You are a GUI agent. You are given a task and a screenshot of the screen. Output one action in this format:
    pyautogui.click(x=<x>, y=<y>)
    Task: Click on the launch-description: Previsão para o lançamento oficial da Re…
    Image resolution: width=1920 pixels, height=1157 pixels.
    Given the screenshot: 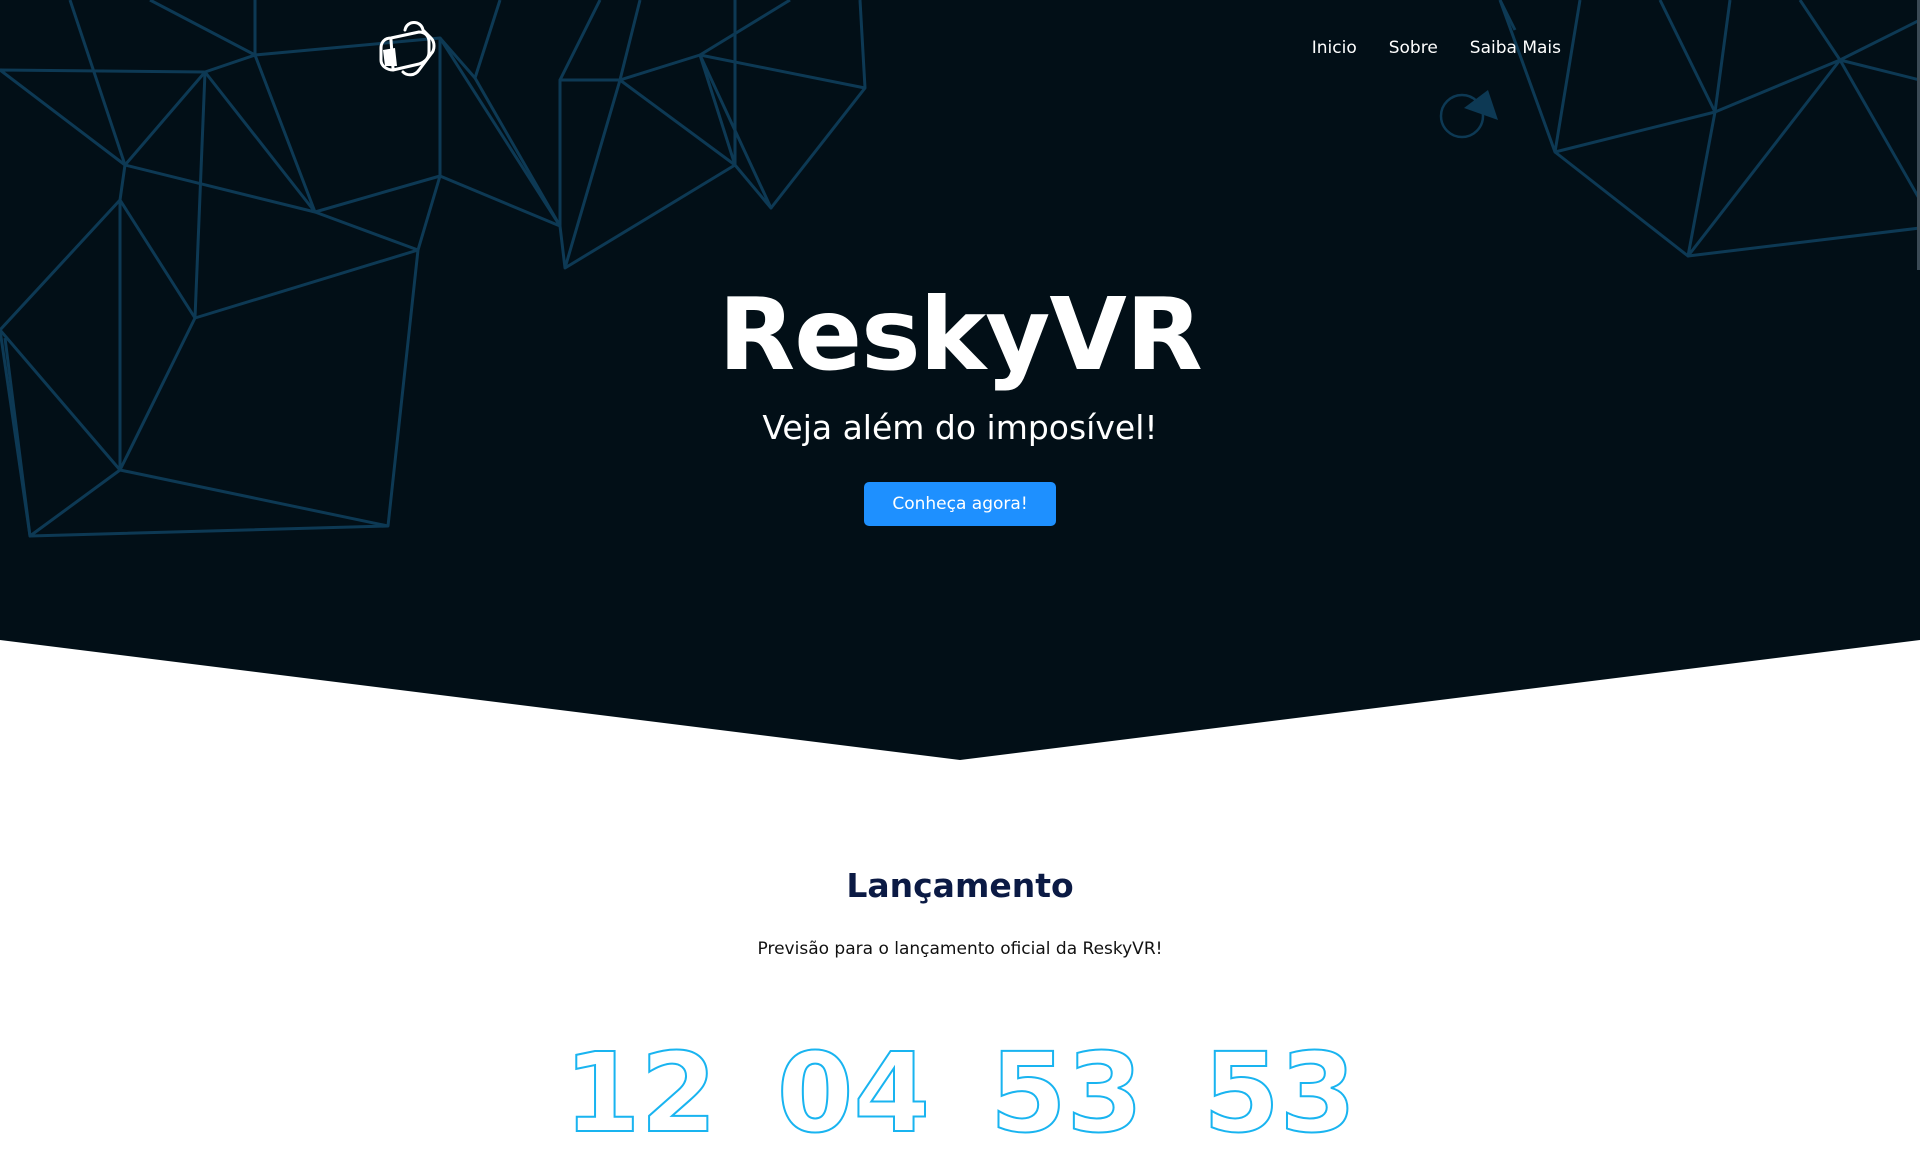 What is the action you would take?
    pyautogui.click(x=960, y=949)
    